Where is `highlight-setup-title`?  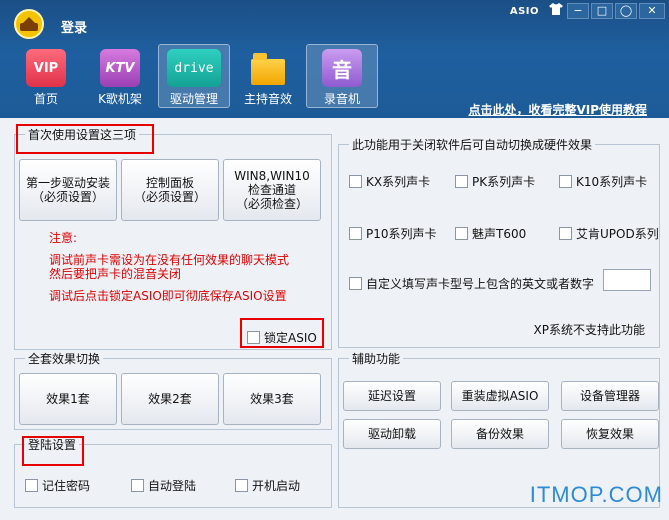 highlight-setup-title is located at coordinates (85, 139).